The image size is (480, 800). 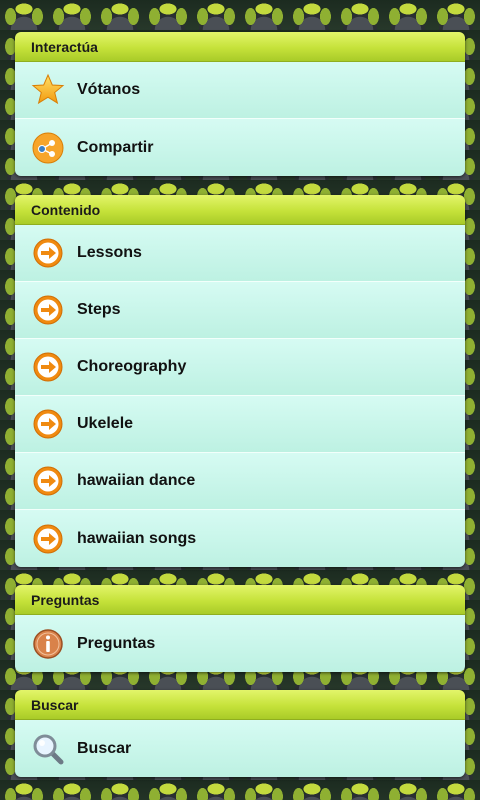 What do you see at coordinates (48, 644) in the screenshot?
I see `info-icon` at bounding box center [48, 644].